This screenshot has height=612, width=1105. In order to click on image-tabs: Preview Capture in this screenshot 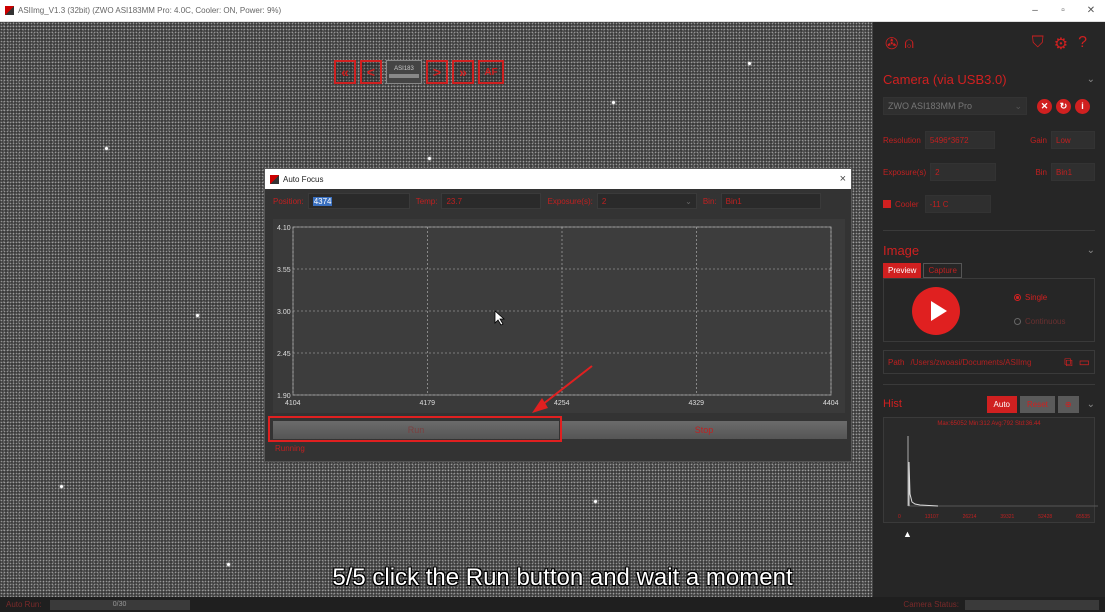, I will do `click(989, 270)`.